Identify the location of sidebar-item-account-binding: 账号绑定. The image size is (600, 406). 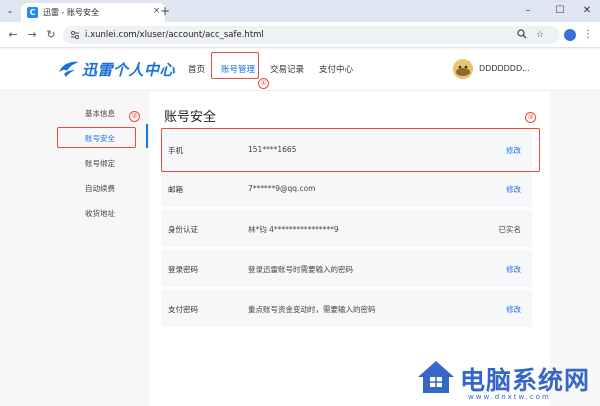
(100, 163).